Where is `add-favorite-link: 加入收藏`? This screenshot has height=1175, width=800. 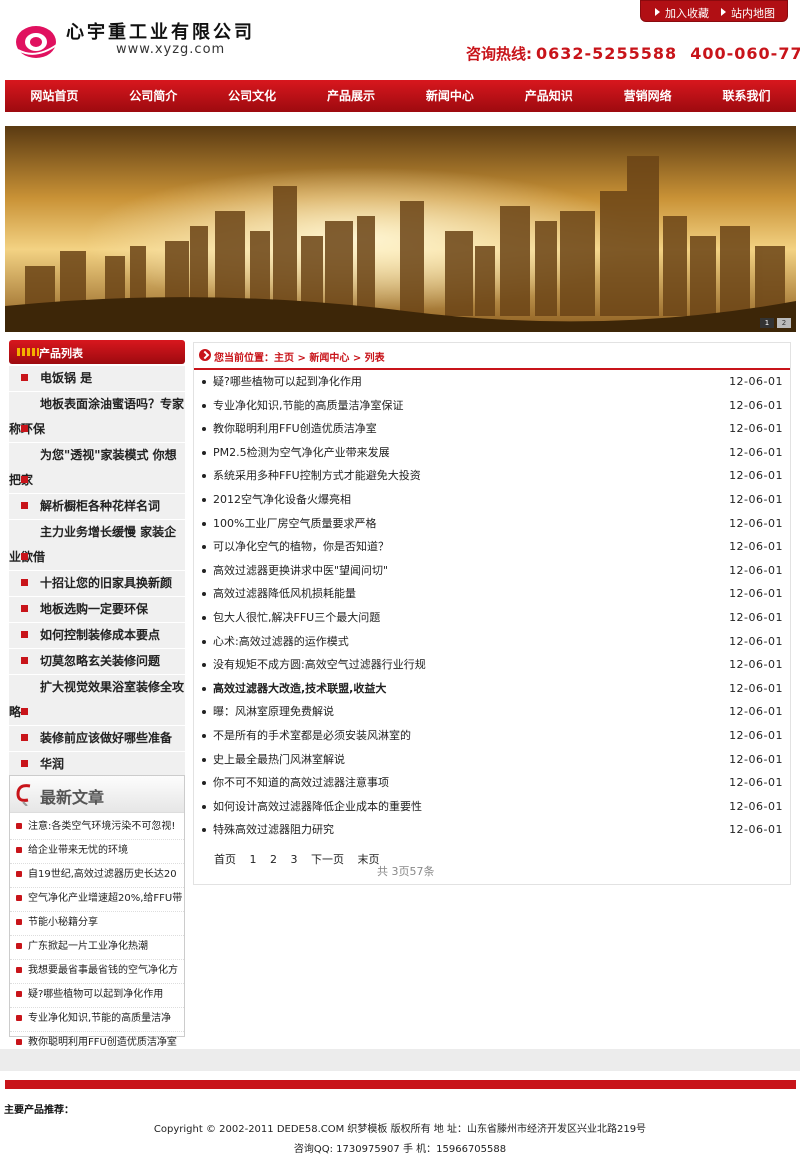 add-favorite-link: 加入收藏 is located at coordinates (682, 13).